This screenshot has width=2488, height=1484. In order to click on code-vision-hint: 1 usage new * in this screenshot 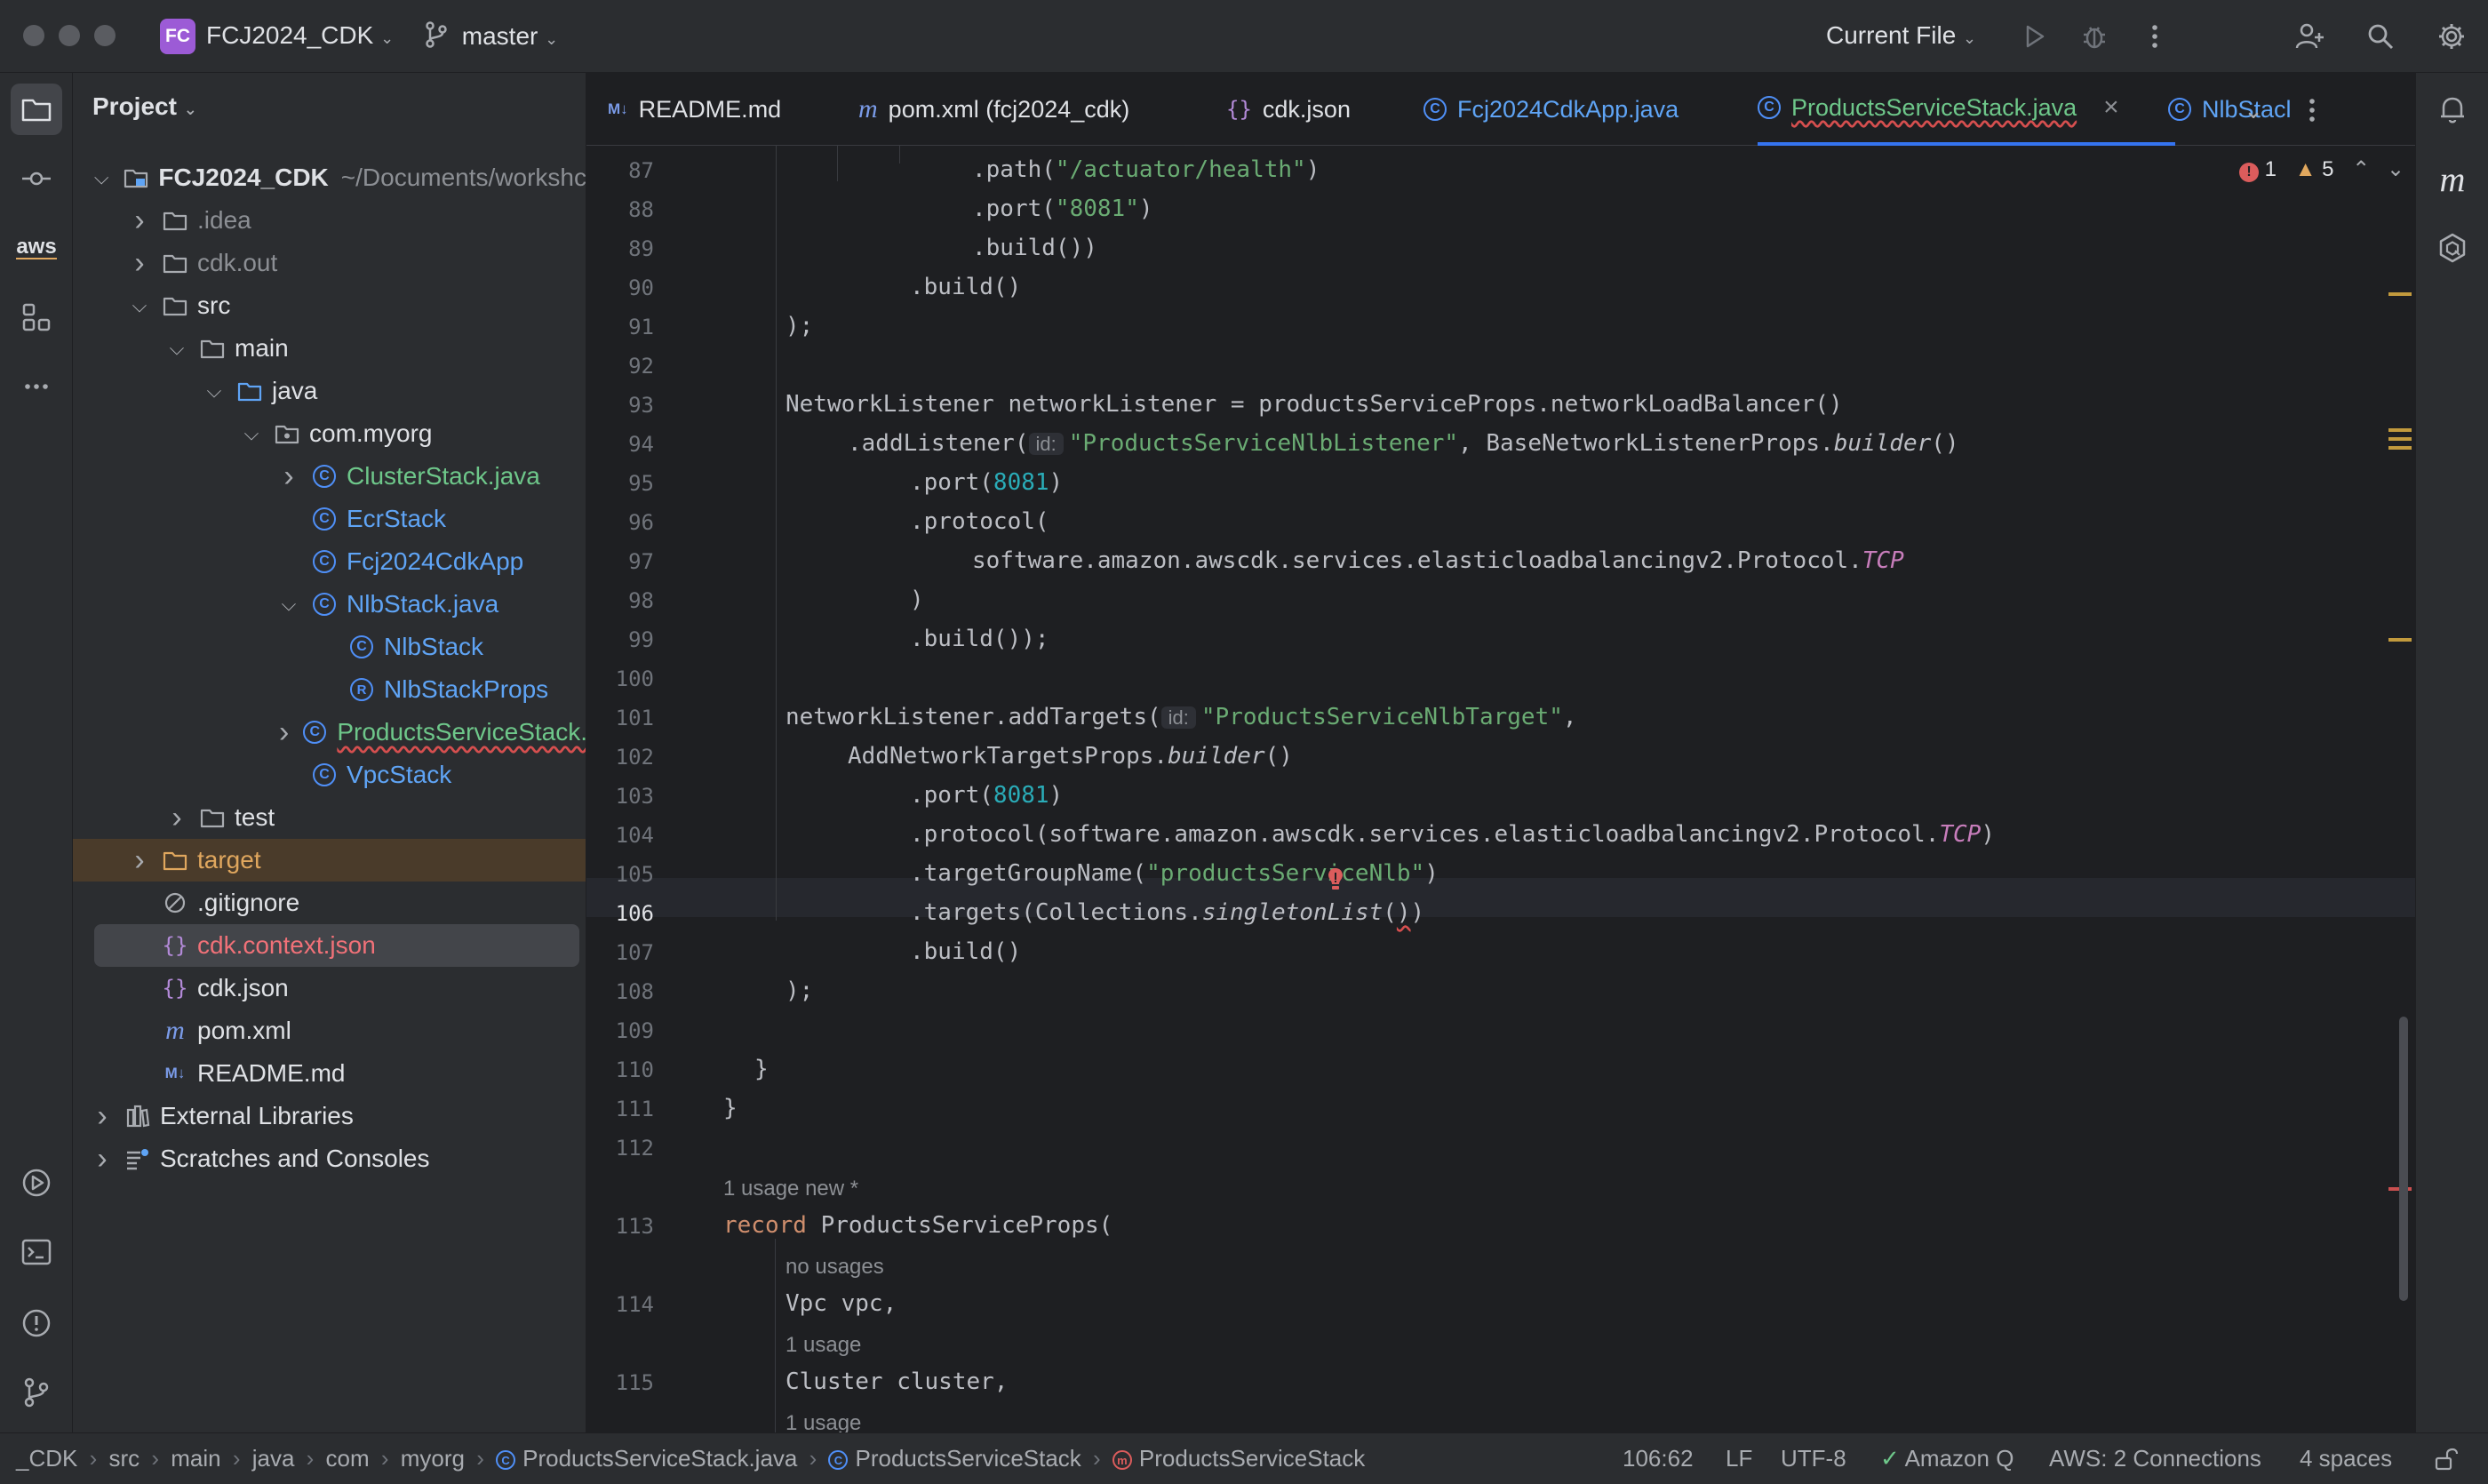, I will do `click(790, 1189)`.